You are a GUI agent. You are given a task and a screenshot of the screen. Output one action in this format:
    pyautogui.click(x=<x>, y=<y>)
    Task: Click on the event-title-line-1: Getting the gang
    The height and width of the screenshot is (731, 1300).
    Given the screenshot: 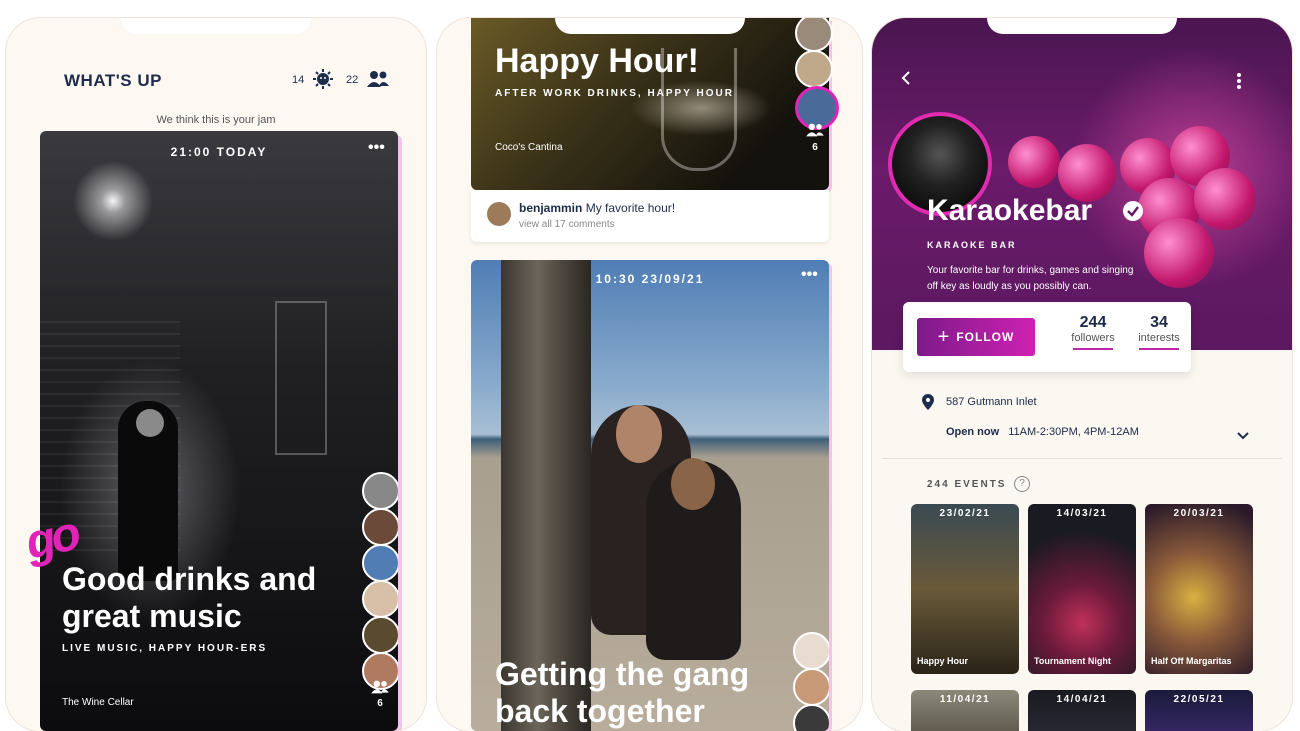 What is the action you would take?
    pyautogui.click(x=622, y=674)
    